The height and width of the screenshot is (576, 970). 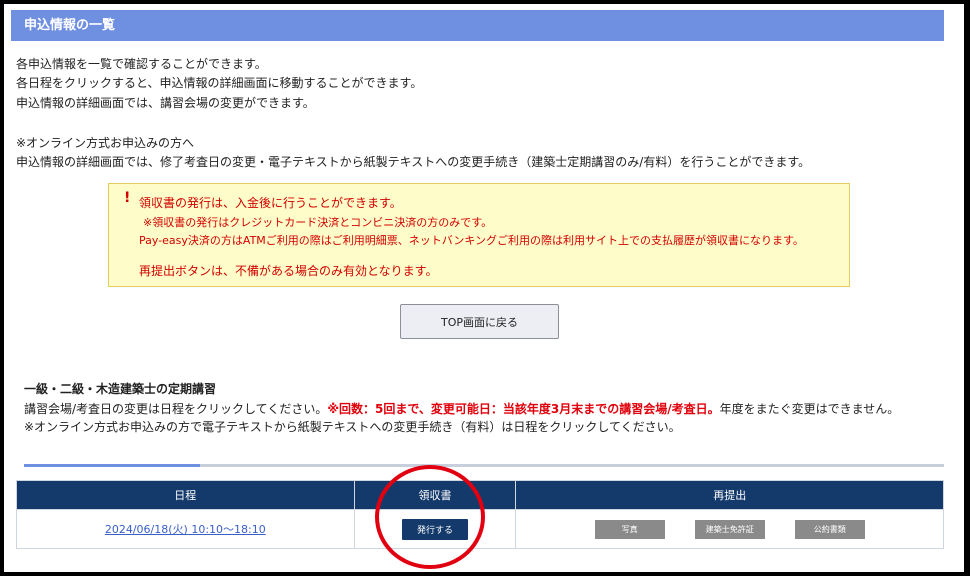 I want to click on schedule-date-link: 2024/06/18(火) 10:10～18:10, so click(x=185, y=529).